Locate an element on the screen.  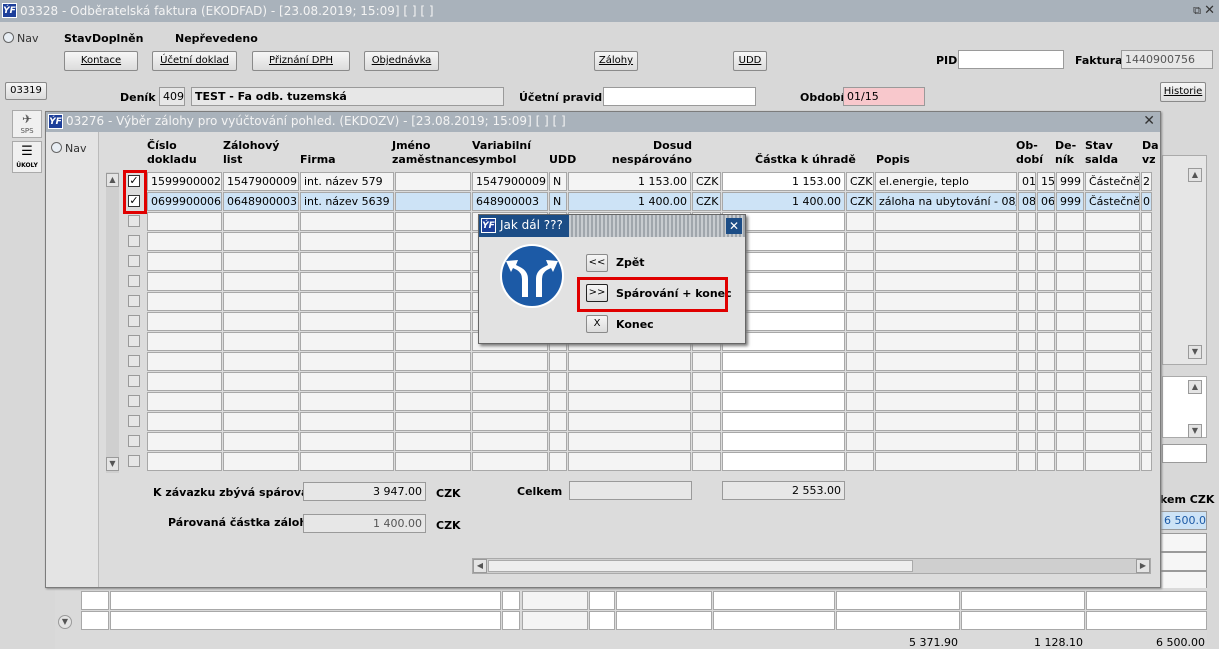
celkem-field is located at coordinates (630, 490).